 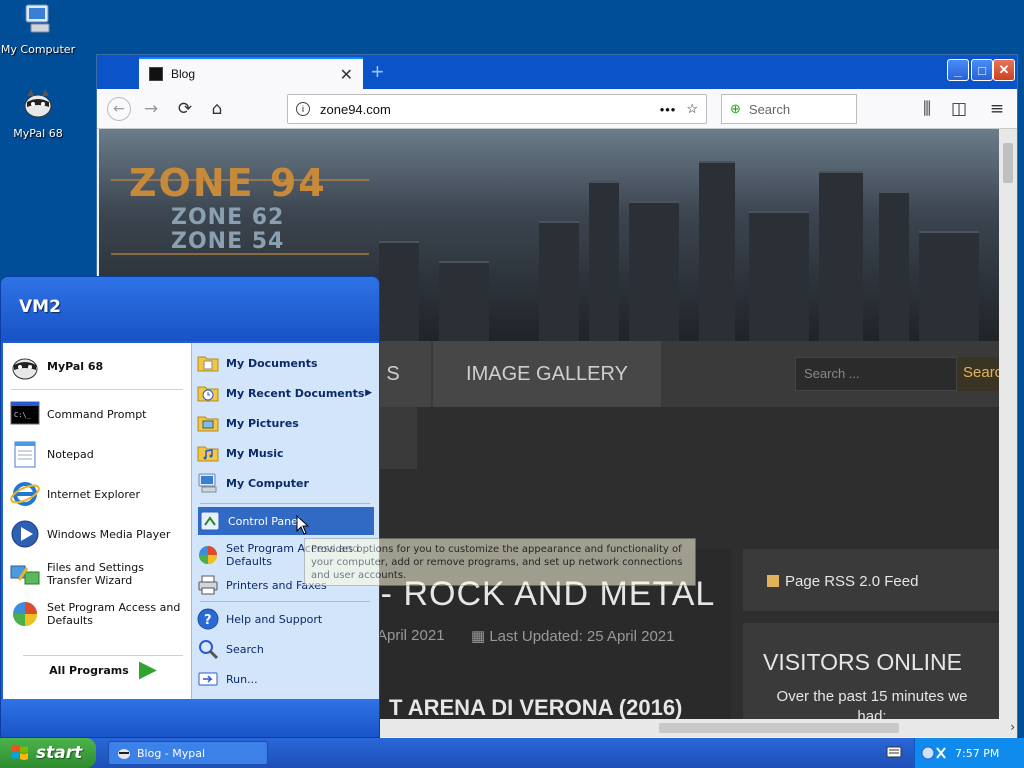 What do you see at coordinates (245, 649) in the screenshot?
I see `start-item-label: Search` at bounding box center [245, 649].